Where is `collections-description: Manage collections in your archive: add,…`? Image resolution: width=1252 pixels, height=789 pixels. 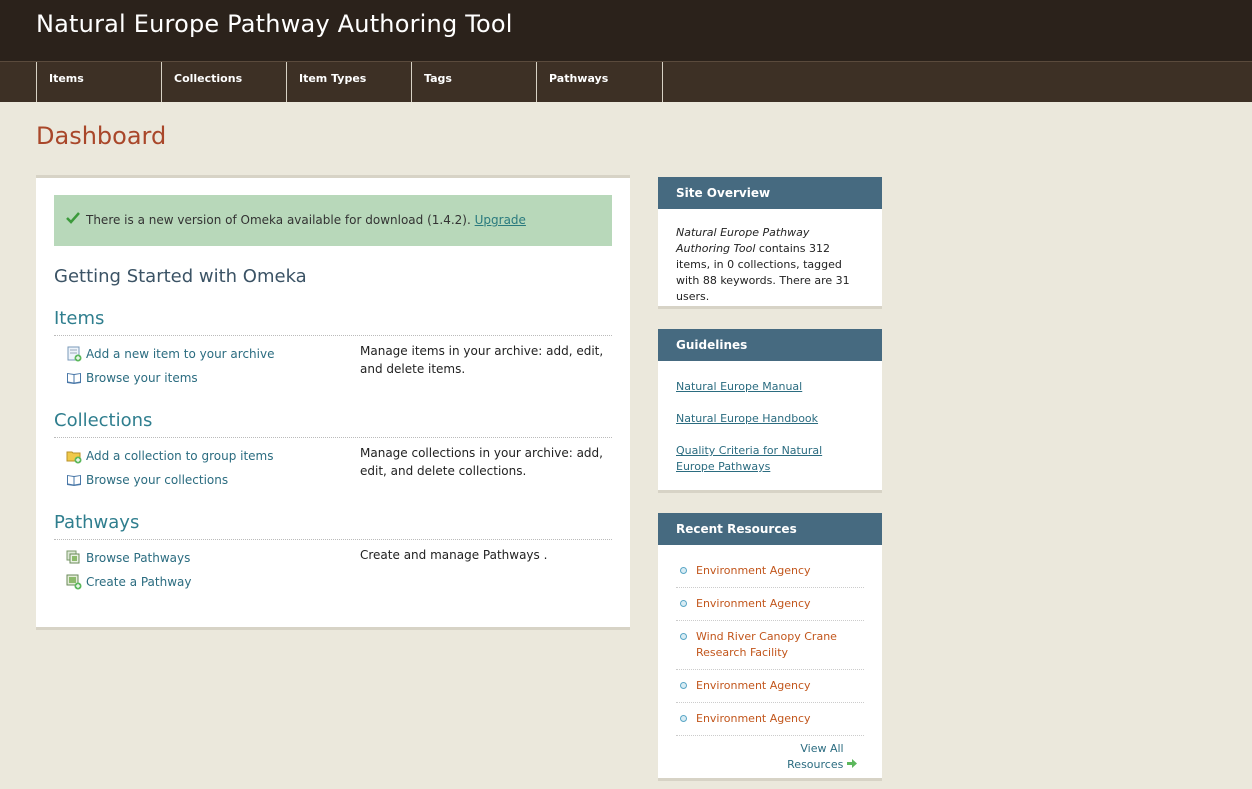 collections-description: Manage collections in your archive: add,… is located at coordinates (481, 462).